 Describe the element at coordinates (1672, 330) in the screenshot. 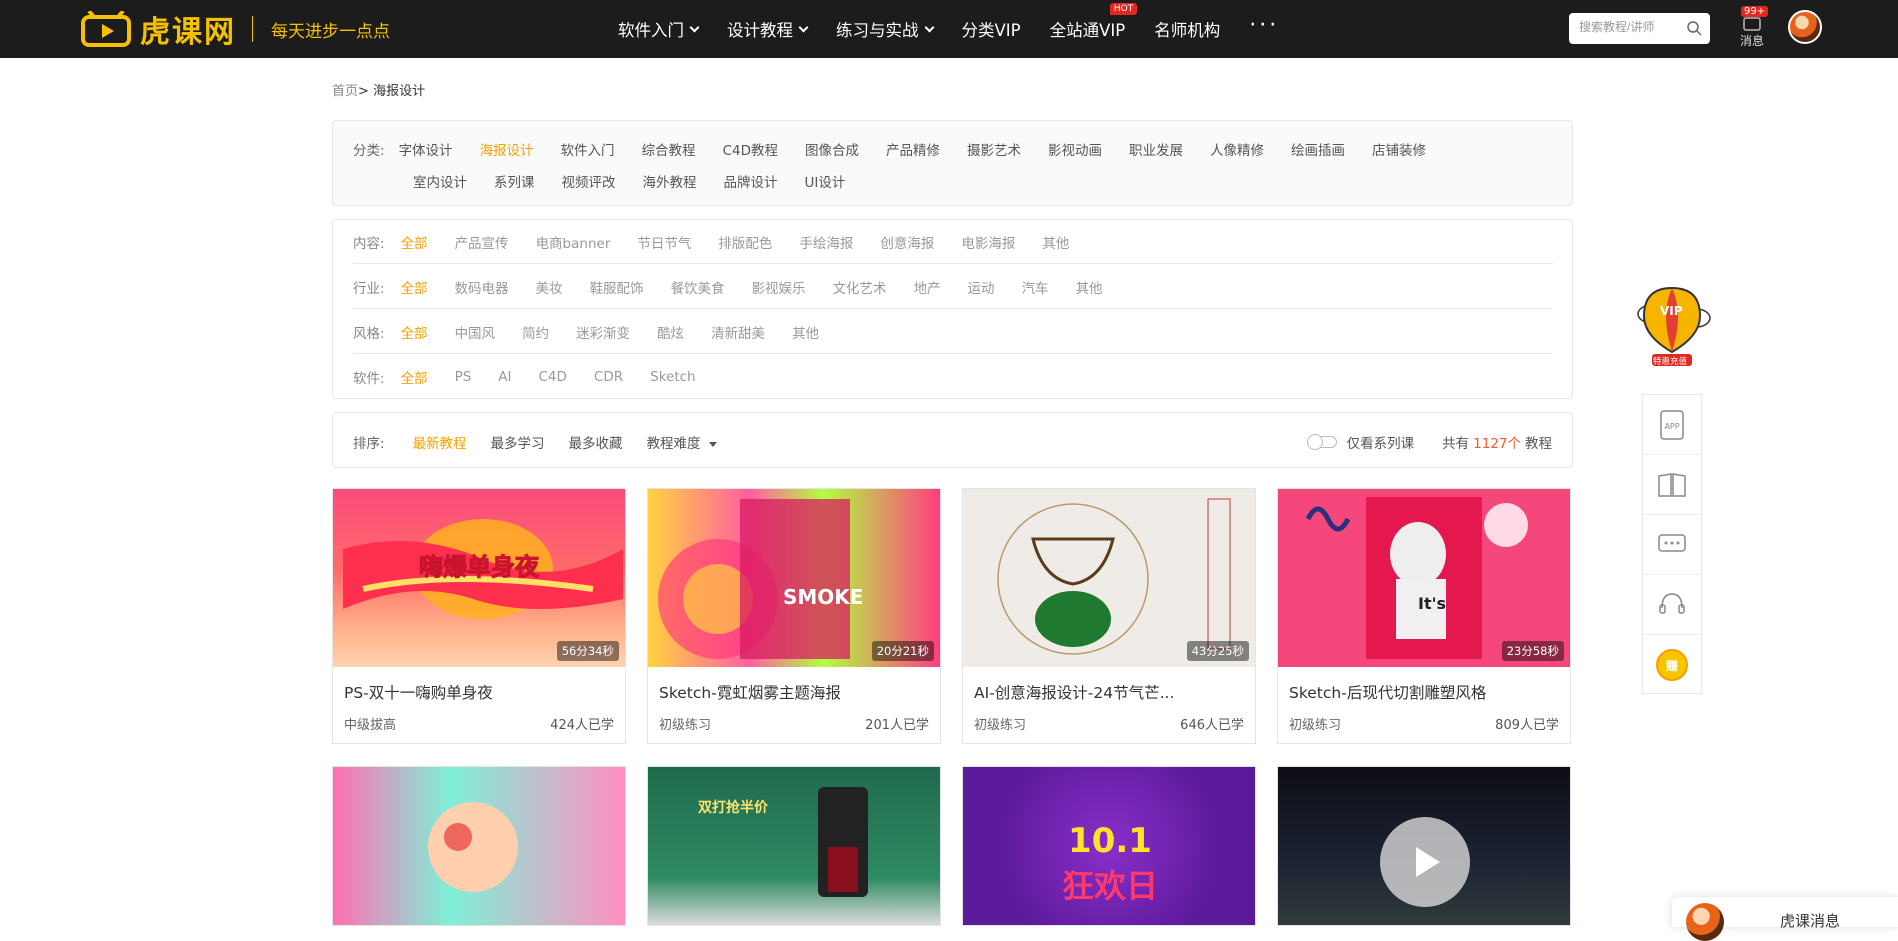

I see `vip-balloon: VIP 特惠充值` at that location.